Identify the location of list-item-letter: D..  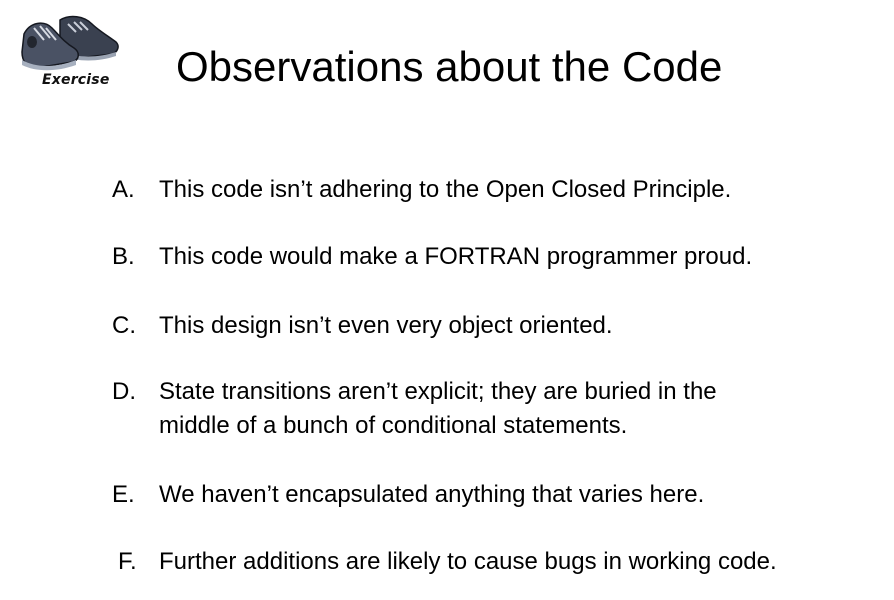
(124, 391).